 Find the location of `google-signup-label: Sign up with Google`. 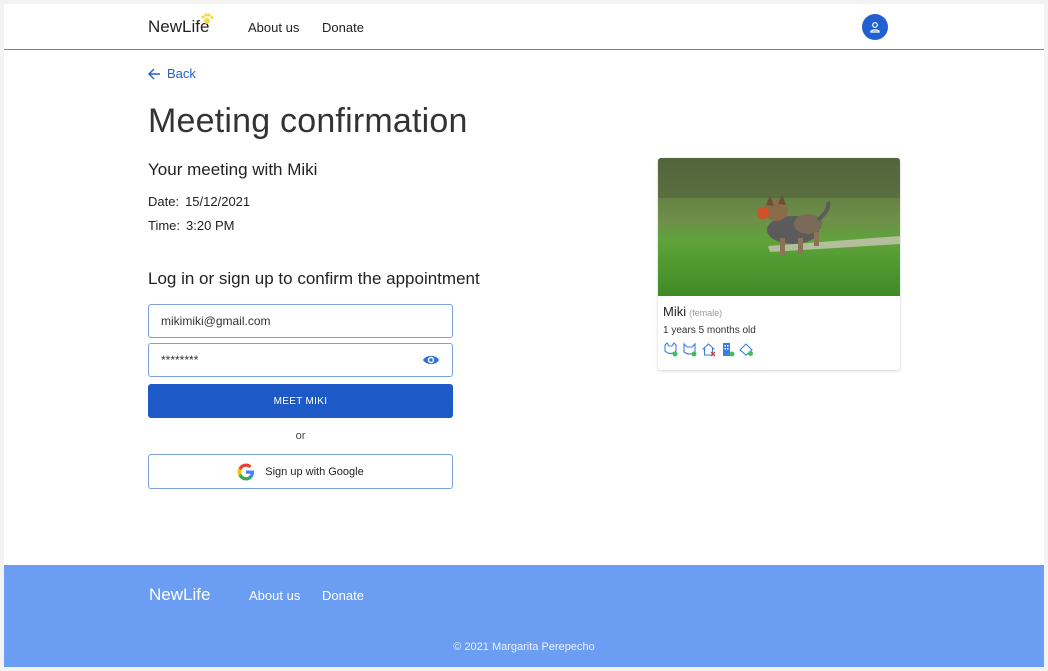

google-signup-label: Sign up with Google is located at coordinates (314, 471).